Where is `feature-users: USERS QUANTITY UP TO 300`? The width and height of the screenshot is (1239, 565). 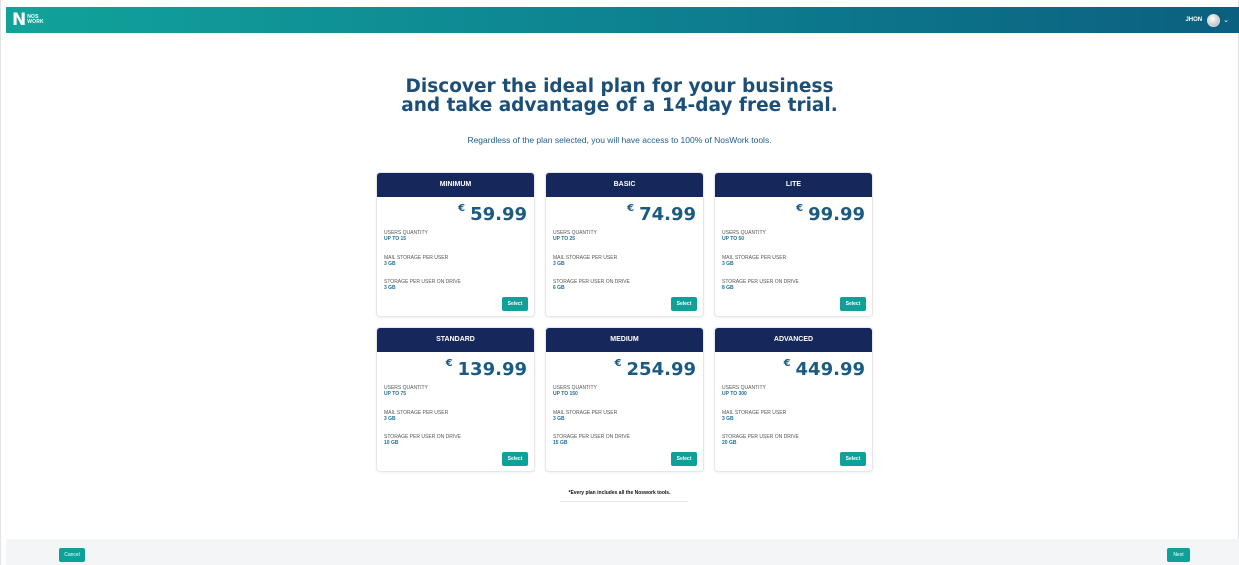 feature-users: USERS QUANTITY UP TO 300 is located at coordinates (744, 391).